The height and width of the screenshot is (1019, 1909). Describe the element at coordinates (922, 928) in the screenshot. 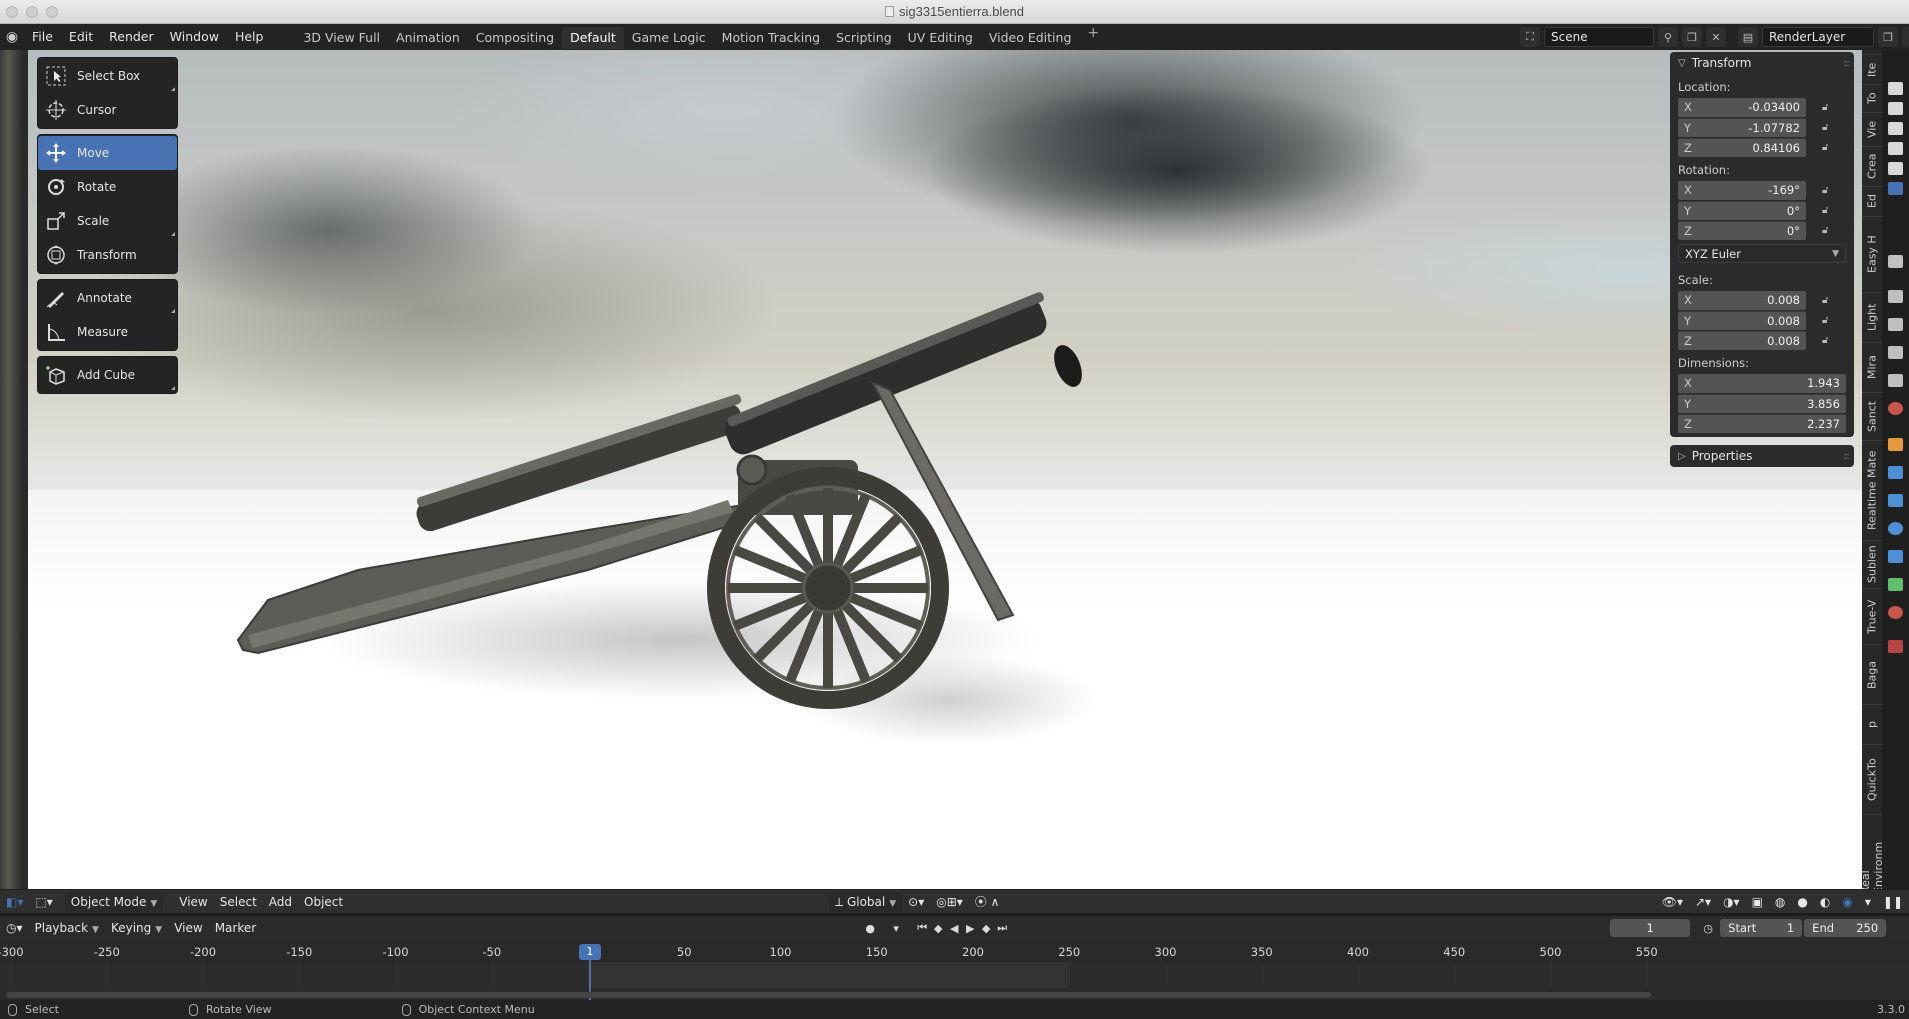

I see `jump-start-icon: ⏮` at that location.